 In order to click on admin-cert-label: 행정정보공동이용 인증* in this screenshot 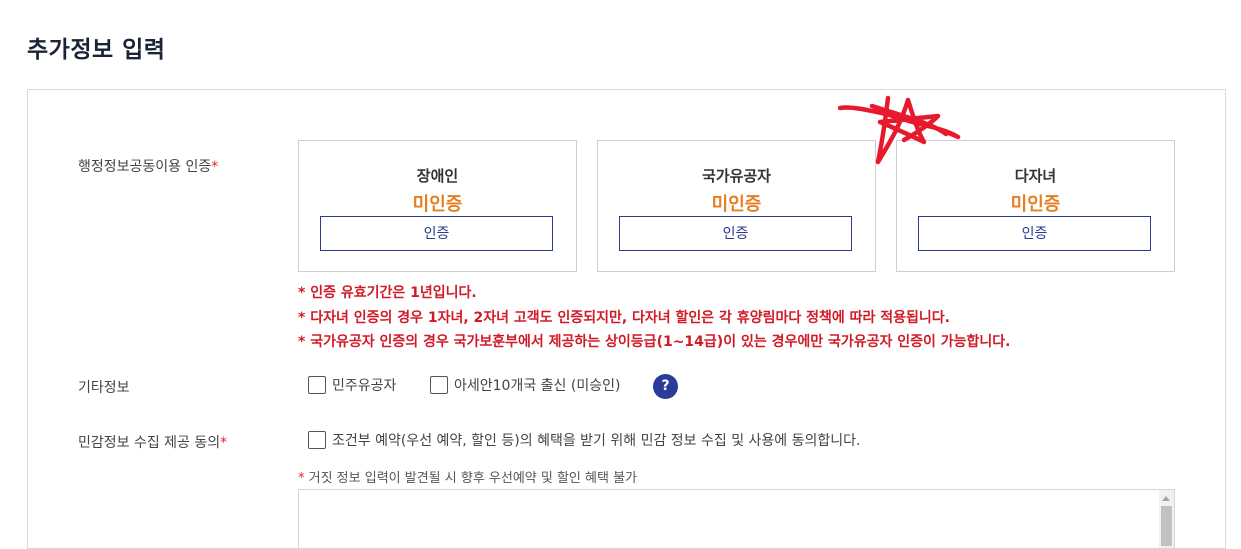, I will do `click(148, 166)`.